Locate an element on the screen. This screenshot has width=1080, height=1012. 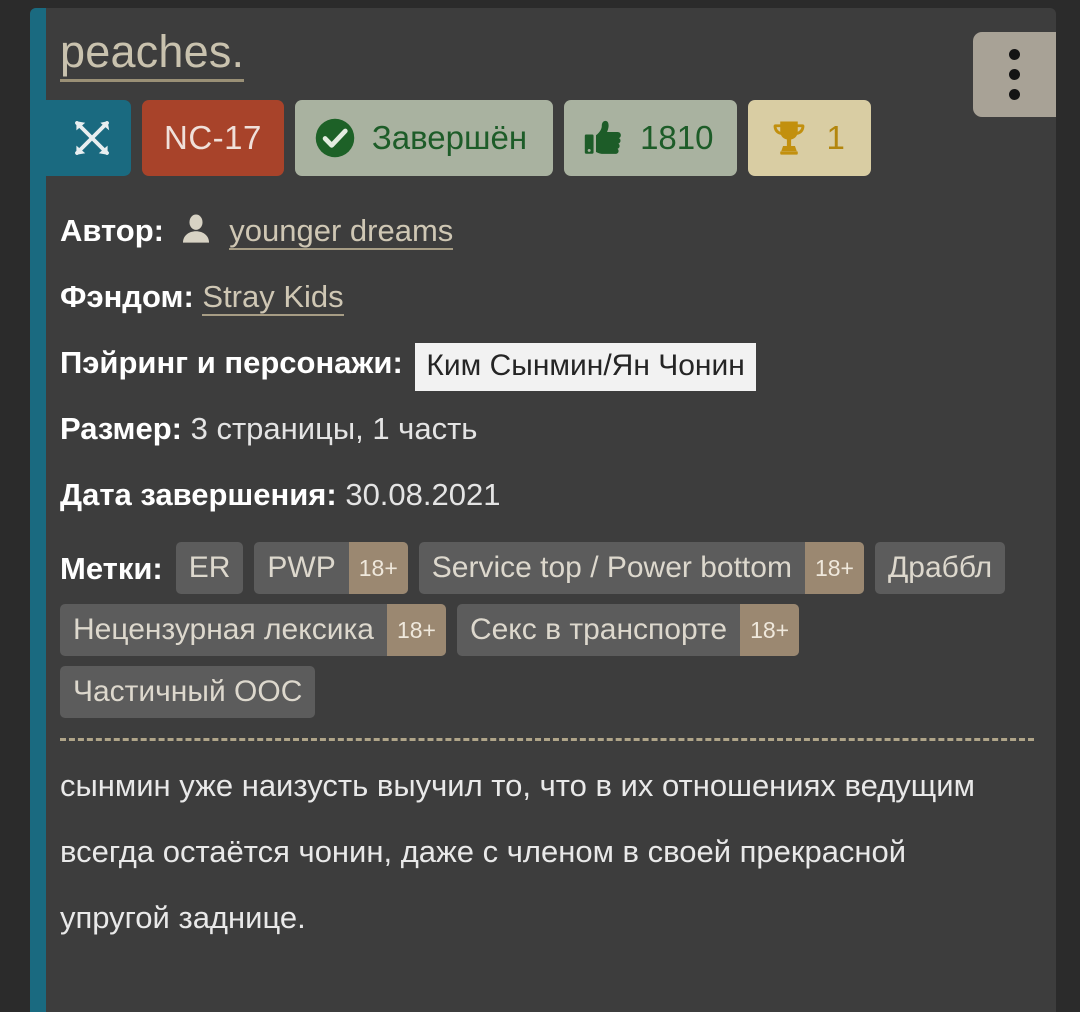
crossed-arrows-icon is located at coordinates (92, 138).